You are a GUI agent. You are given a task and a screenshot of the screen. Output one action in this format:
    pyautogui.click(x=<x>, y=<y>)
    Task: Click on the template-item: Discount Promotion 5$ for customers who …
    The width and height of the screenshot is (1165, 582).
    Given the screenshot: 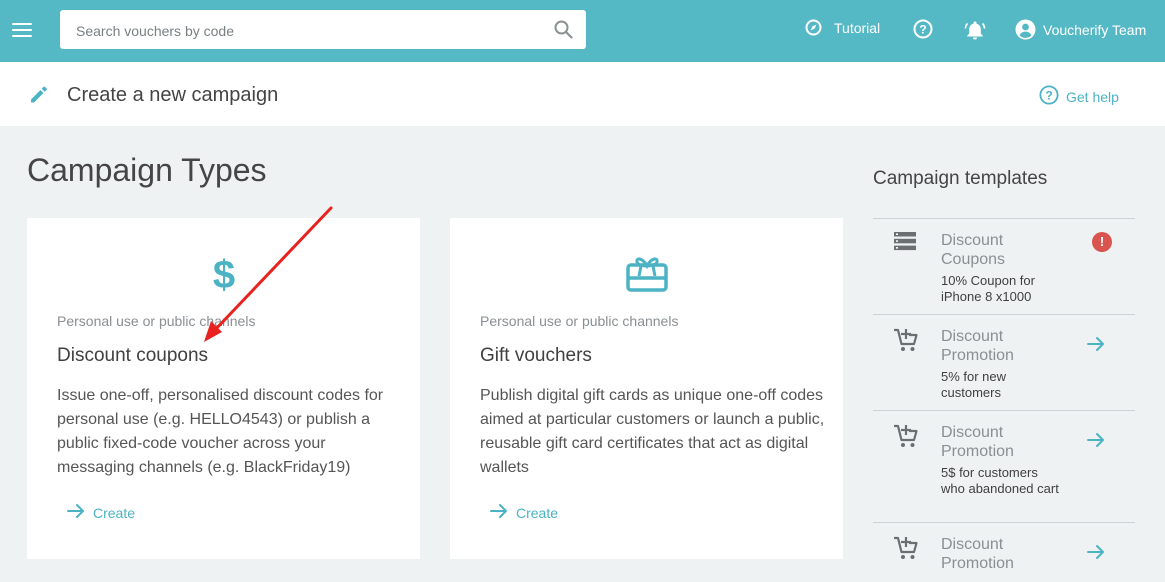 What is the action you would take?
    pyautogui.click(x=1004, y=466)
    